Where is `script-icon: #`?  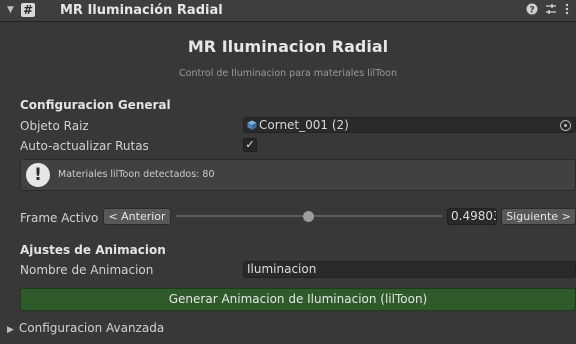
script-icon: # is located at coordinates (28, 10).